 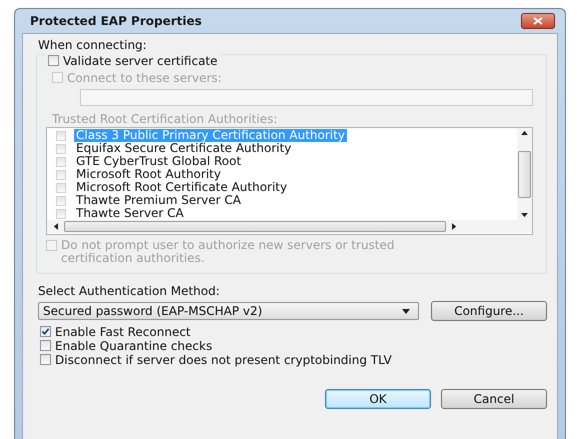 What do you see at coordinates (289, 226) in the screenshot?
I see `horizontal-scrollbar` at bounding box center [289, 226].